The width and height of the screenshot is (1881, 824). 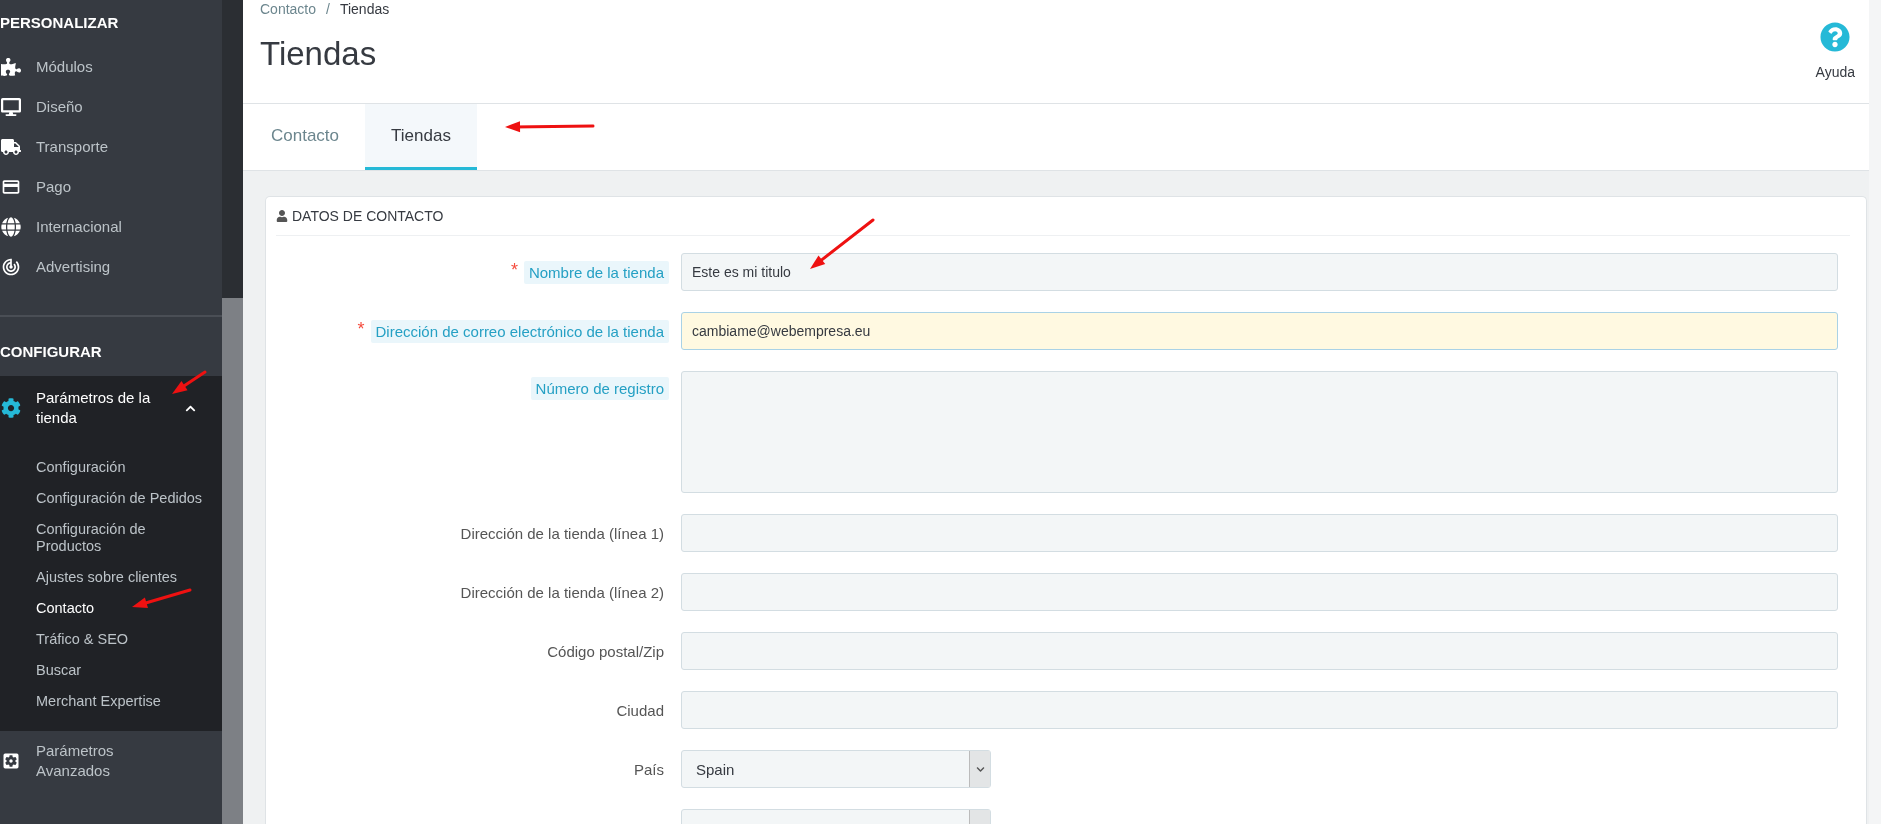 What do you see at coordinates (11, 187) in the screenshot?
I see `credit-card-icon` at bounding box center [11, 187].